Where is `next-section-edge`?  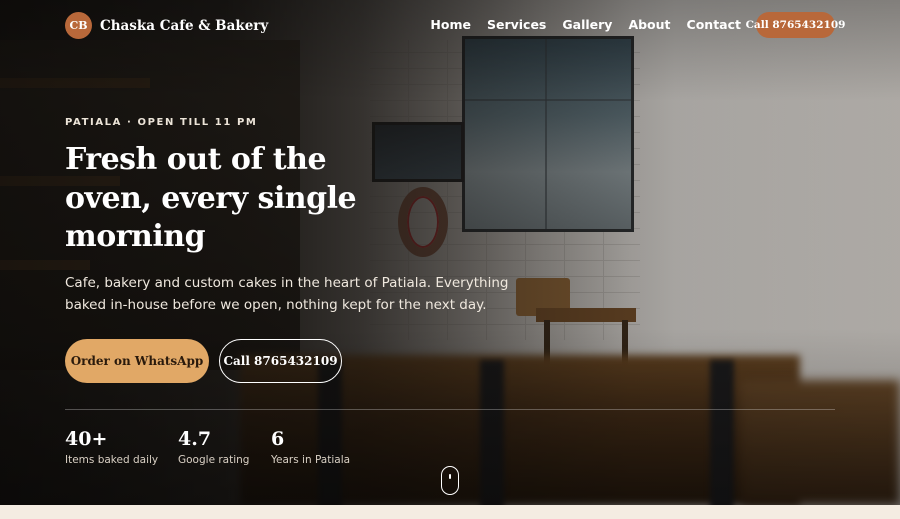
next-section-edge is located at coordinates (450, 512).